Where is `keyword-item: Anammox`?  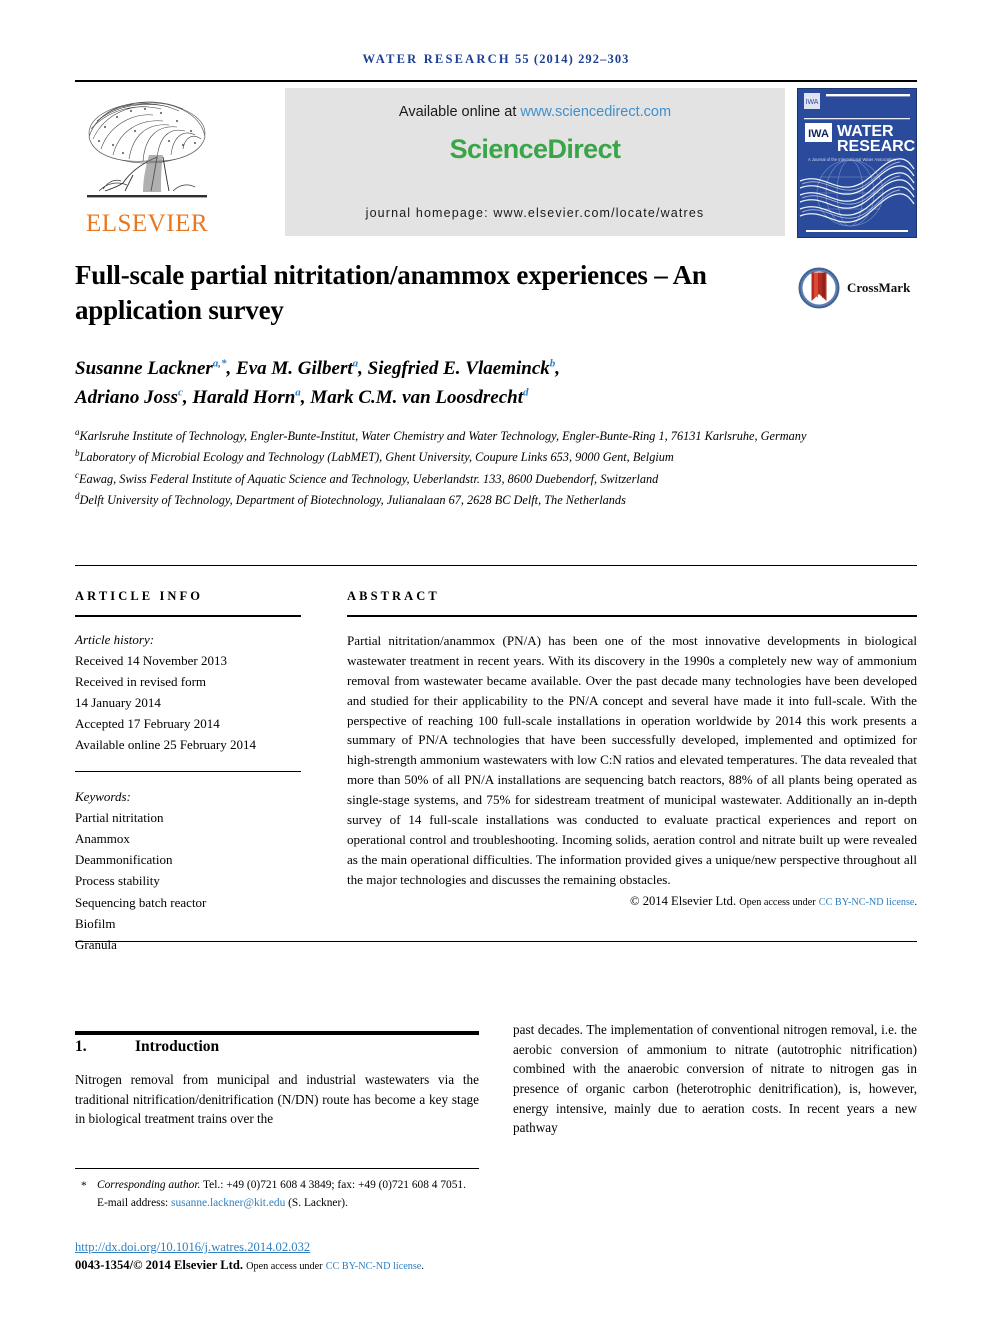
keyword-item: Anammox is located at coordinates (102, 839).